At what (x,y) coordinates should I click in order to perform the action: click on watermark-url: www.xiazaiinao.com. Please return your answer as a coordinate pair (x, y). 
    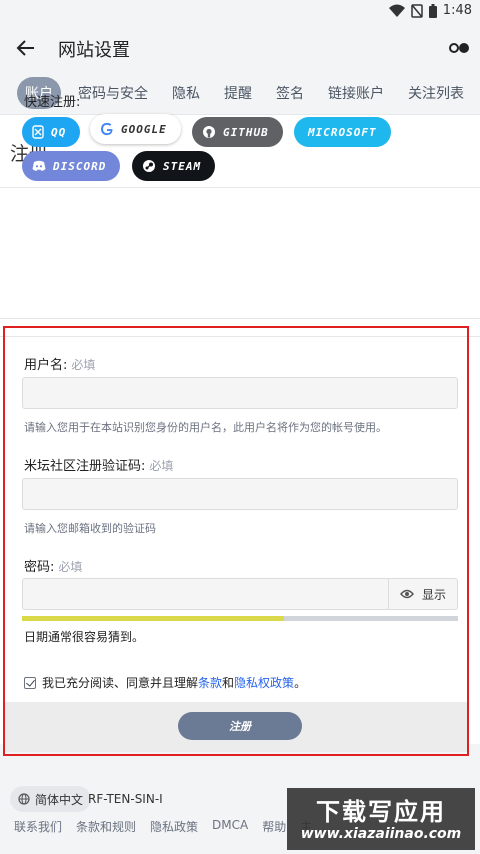
    Looking at the image, I should click on (381, 834).